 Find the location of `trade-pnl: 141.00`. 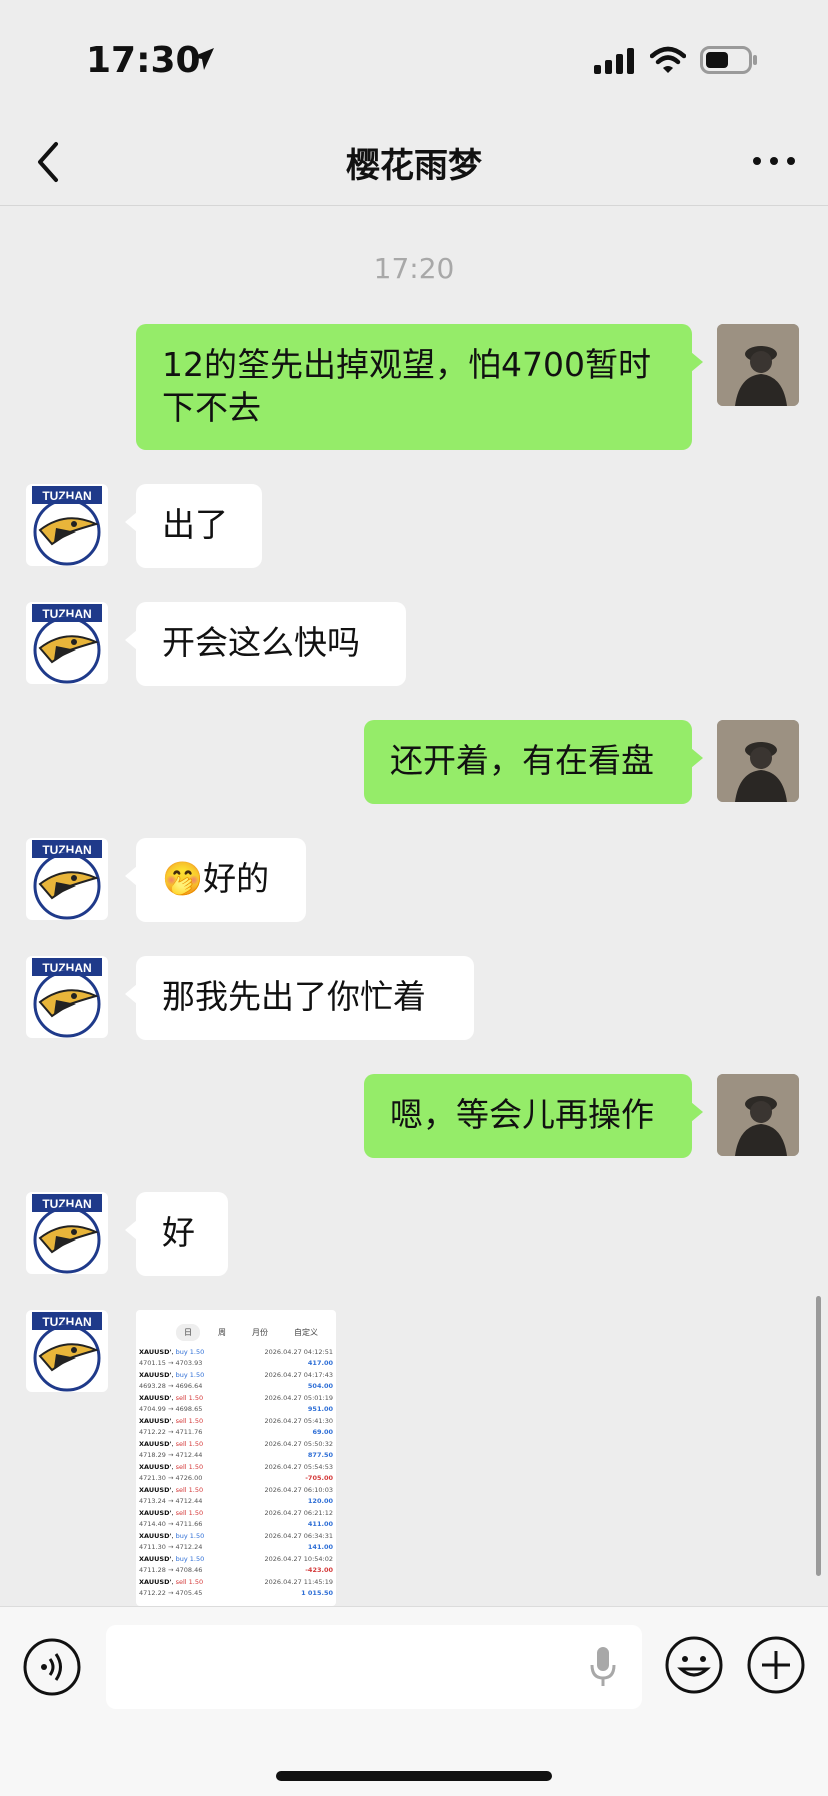

trade-pnl: 141.00 is located at coordinates (320, 1547).